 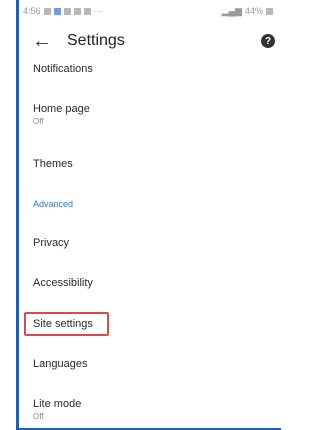 I want to click on mail-icon, so click(x=77, y=11).